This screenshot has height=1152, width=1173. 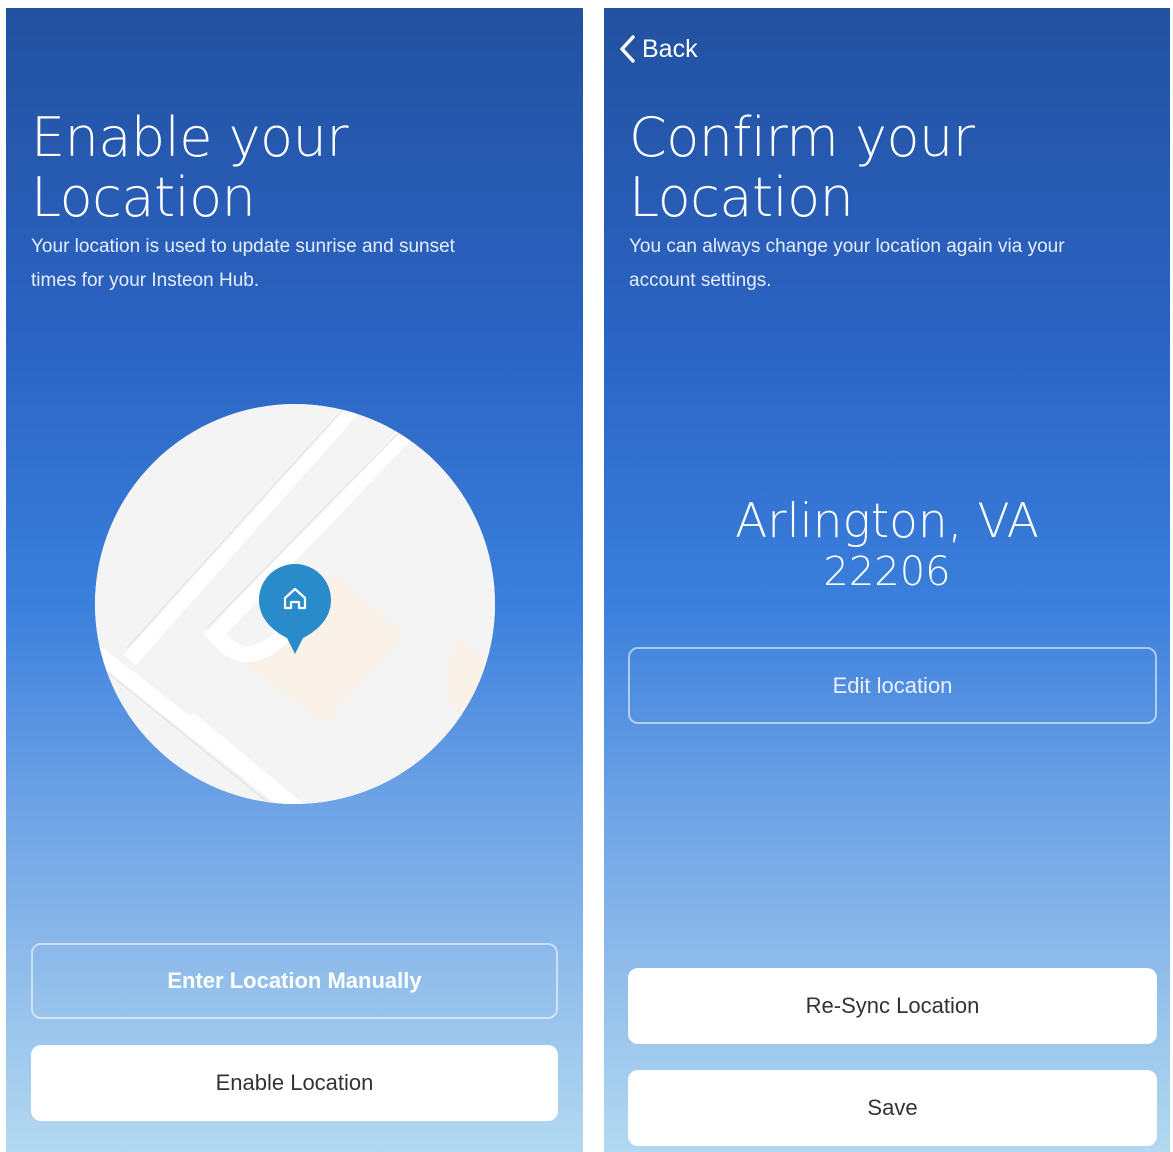 I want to click on enter-location-manually-button: Enter Location Manually, so click(x=294, y=981).